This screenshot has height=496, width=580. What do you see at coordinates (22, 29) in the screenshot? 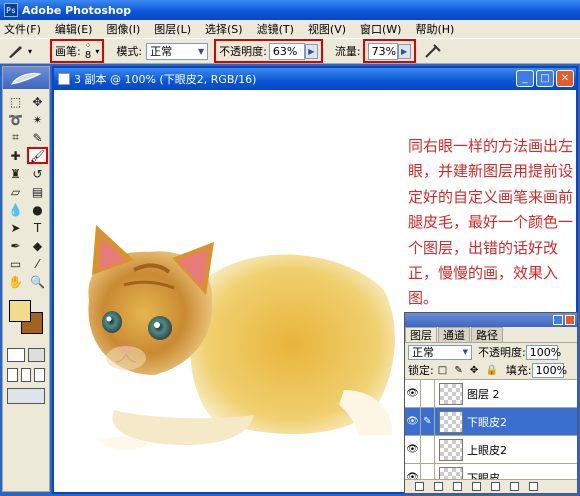
I see `menu-file: 文件(F)` at bounding box center [22, 29].